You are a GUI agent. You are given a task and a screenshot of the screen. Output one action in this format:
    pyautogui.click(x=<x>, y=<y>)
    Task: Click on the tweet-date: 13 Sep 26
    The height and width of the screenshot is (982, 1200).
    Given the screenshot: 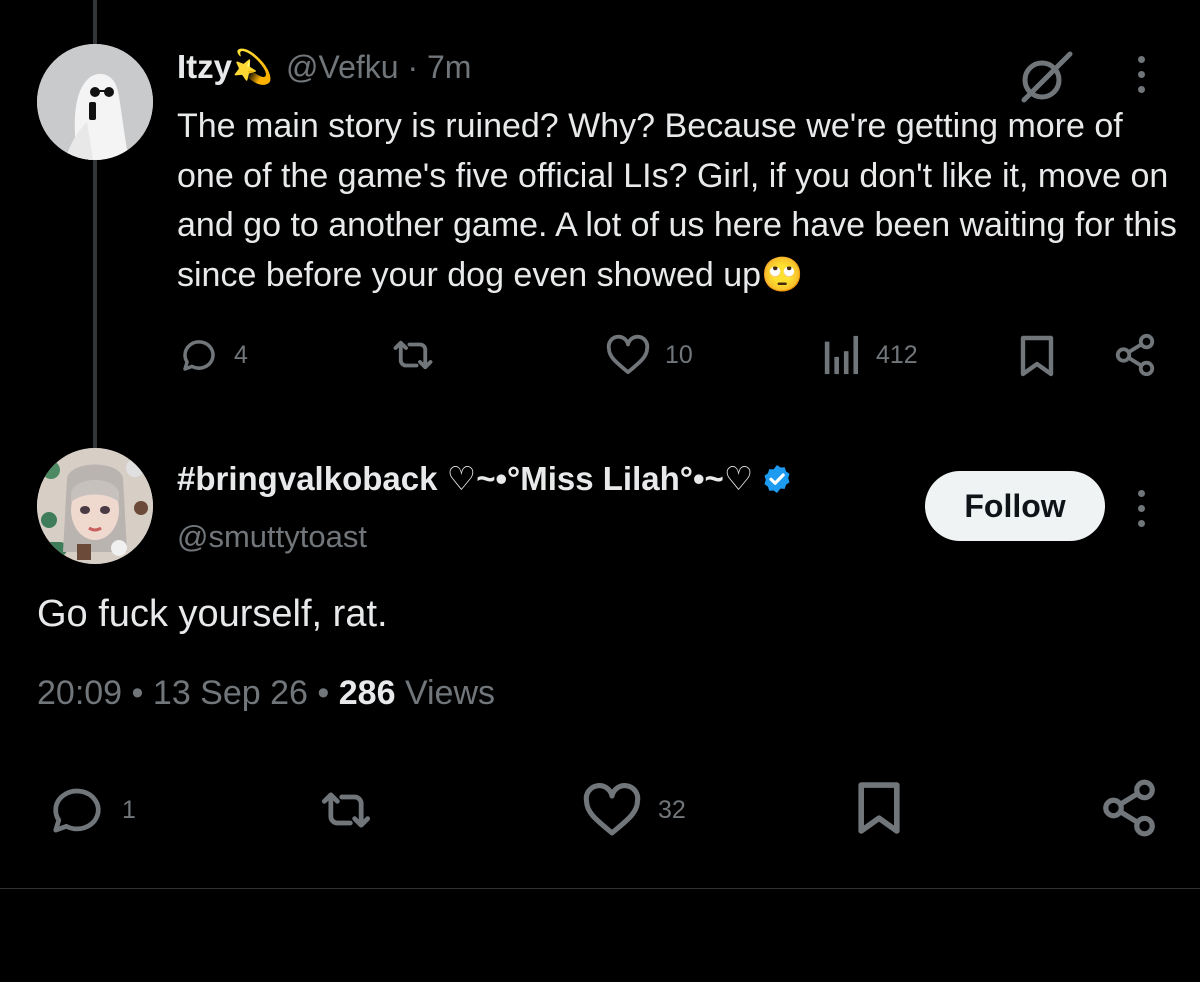 What is the action you would take?
    pyautogui.click(x=230, y=693)
    